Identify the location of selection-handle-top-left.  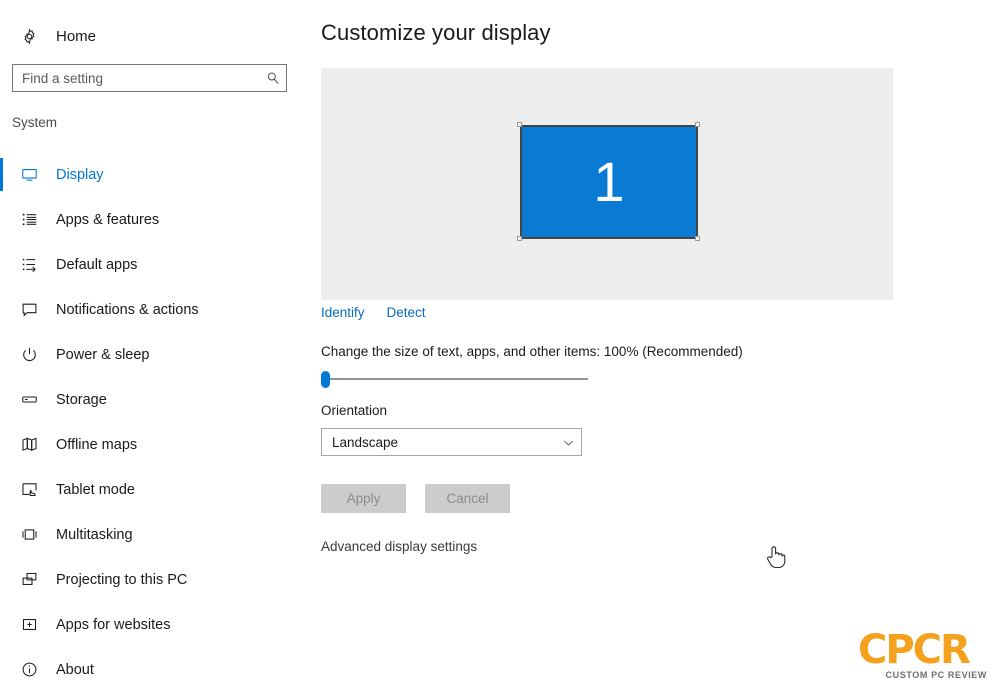
(519, 124).